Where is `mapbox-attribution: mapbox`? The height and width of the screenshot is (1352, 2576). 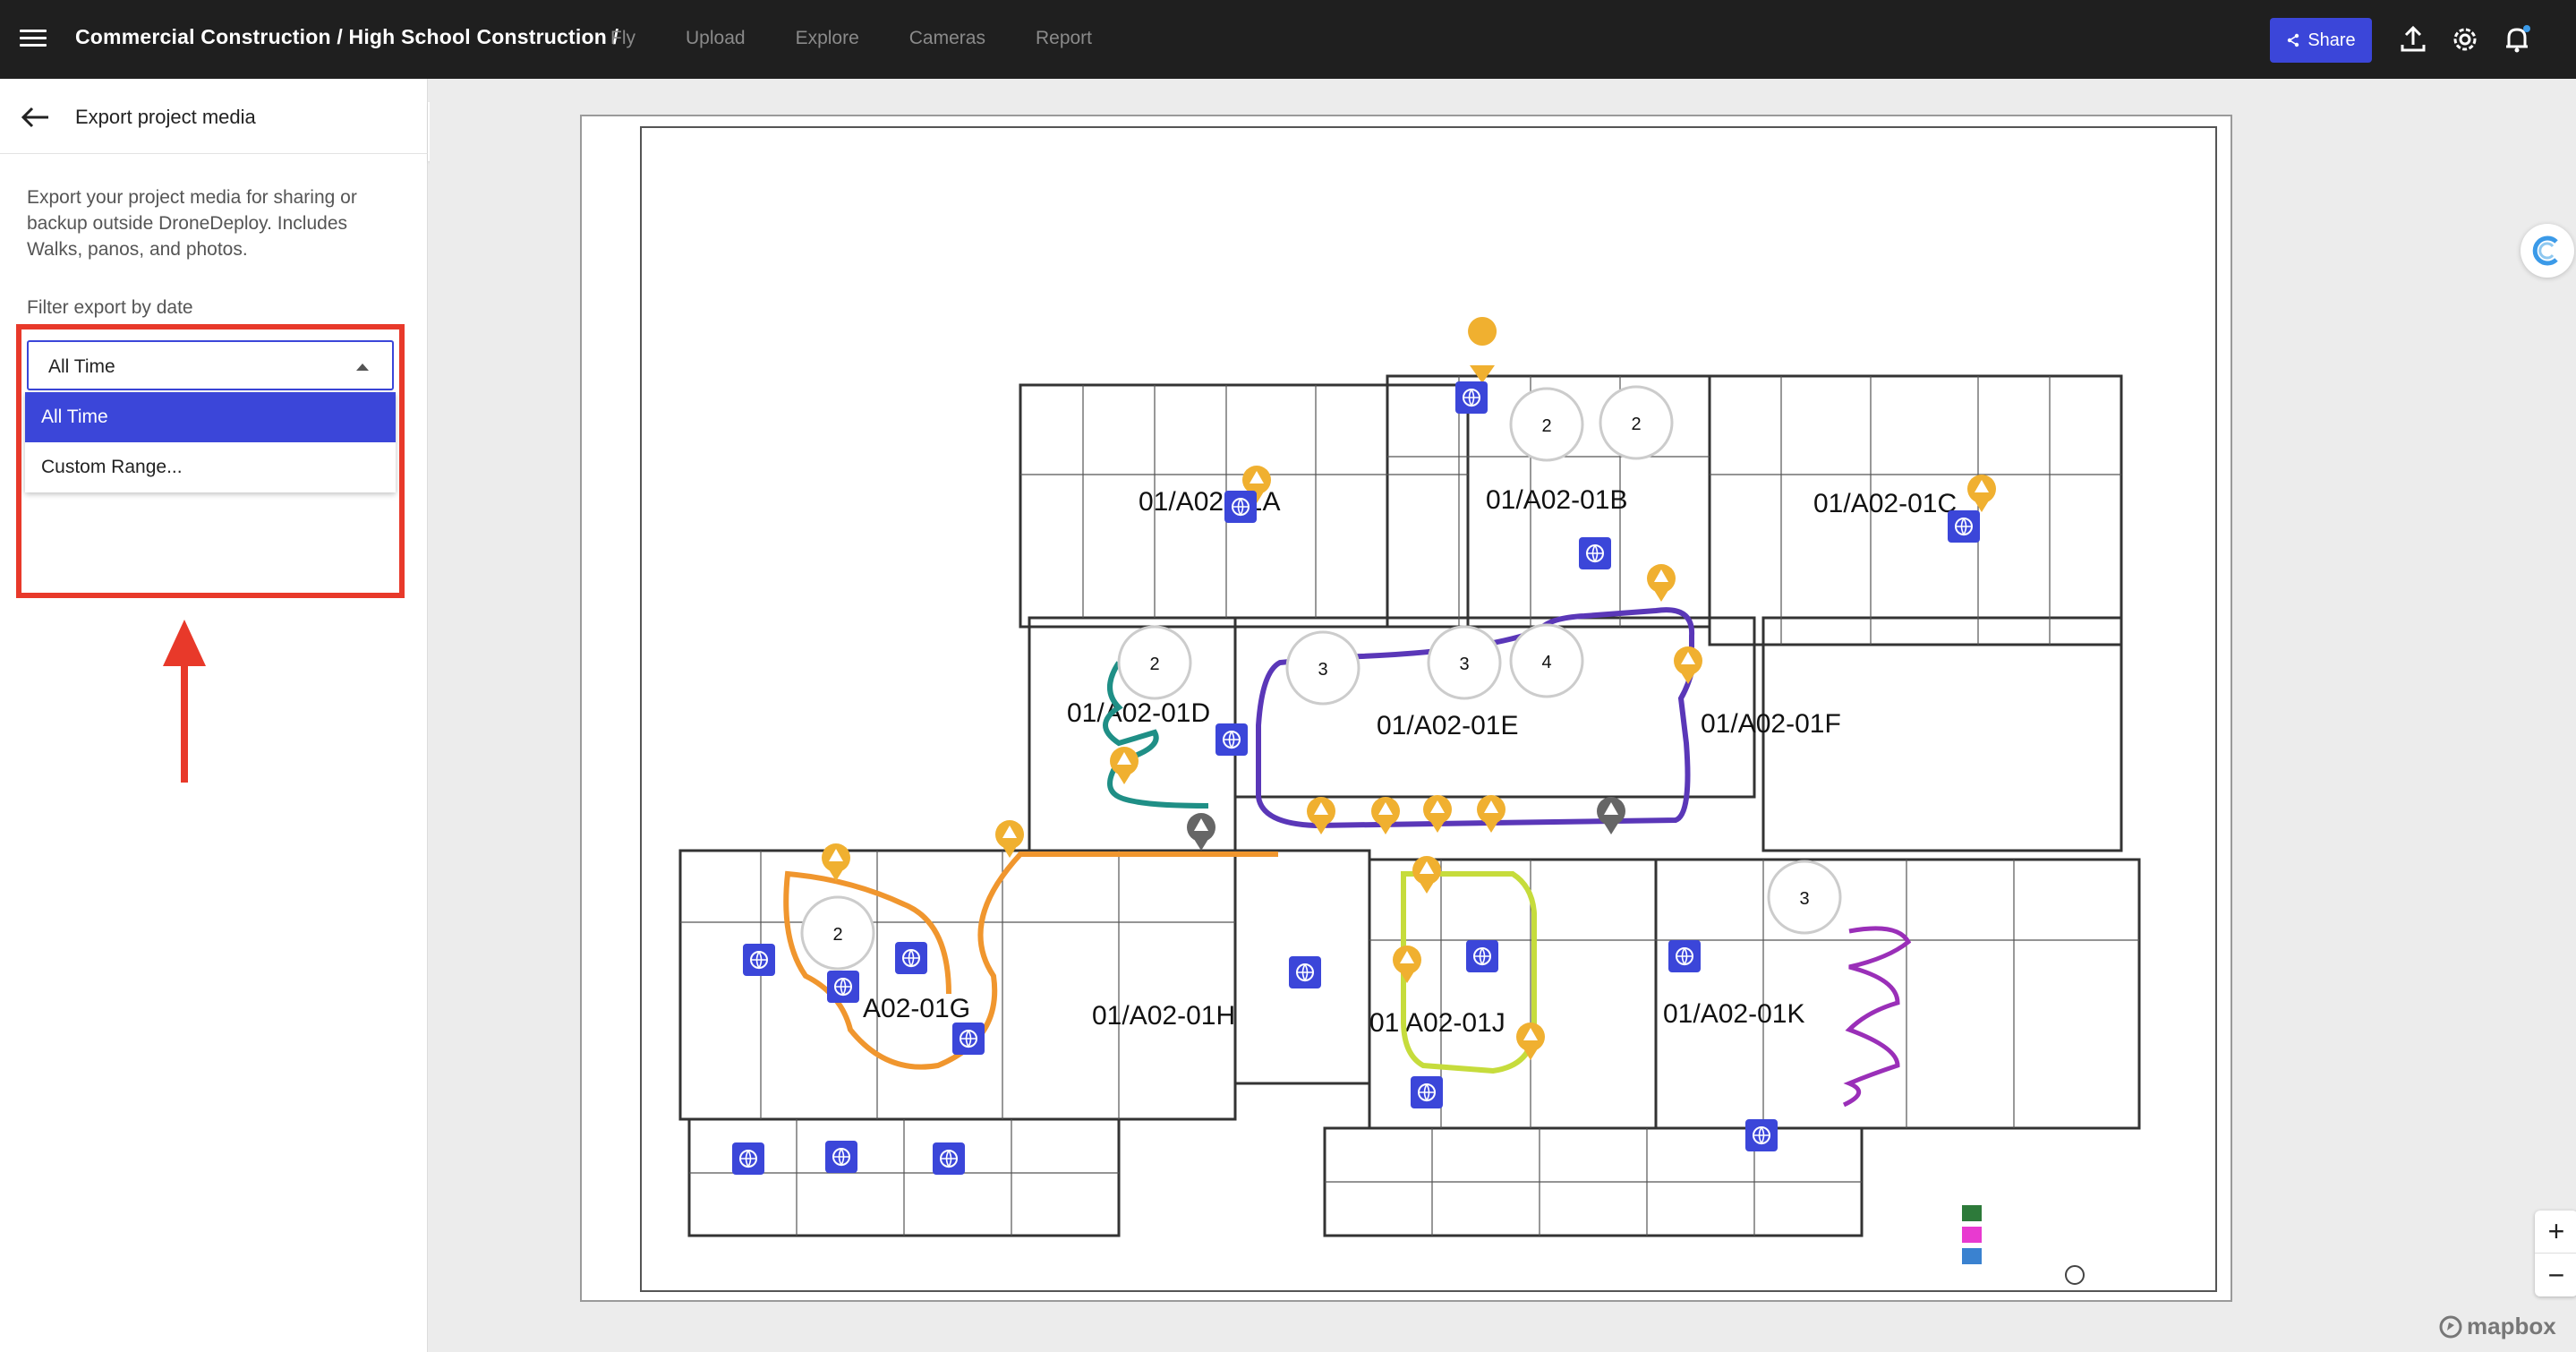
mapbox-attribution: mapbox is located at coordinates (2497, 1326).